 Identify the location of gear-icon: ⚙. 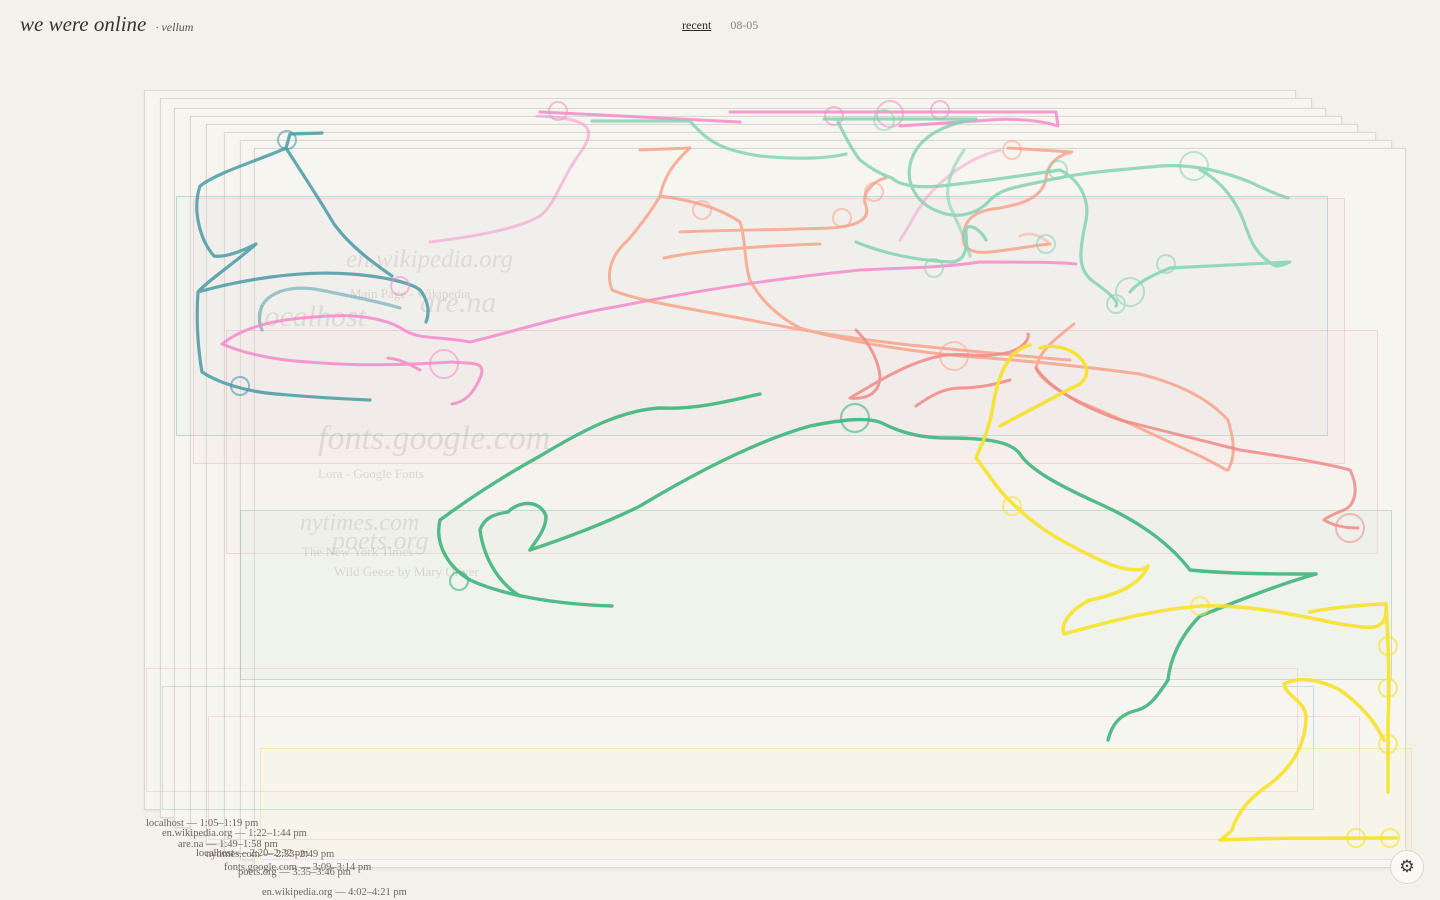
(1407, 867).